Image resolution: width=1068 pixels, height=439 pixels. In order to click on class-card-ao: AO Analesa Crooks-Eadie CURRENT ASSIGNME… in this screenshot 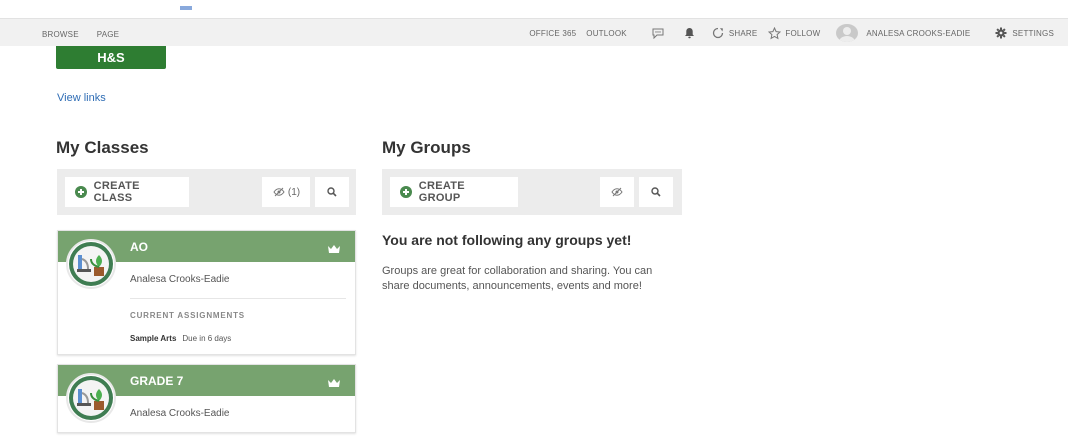, I will do `click(206, 292)`.